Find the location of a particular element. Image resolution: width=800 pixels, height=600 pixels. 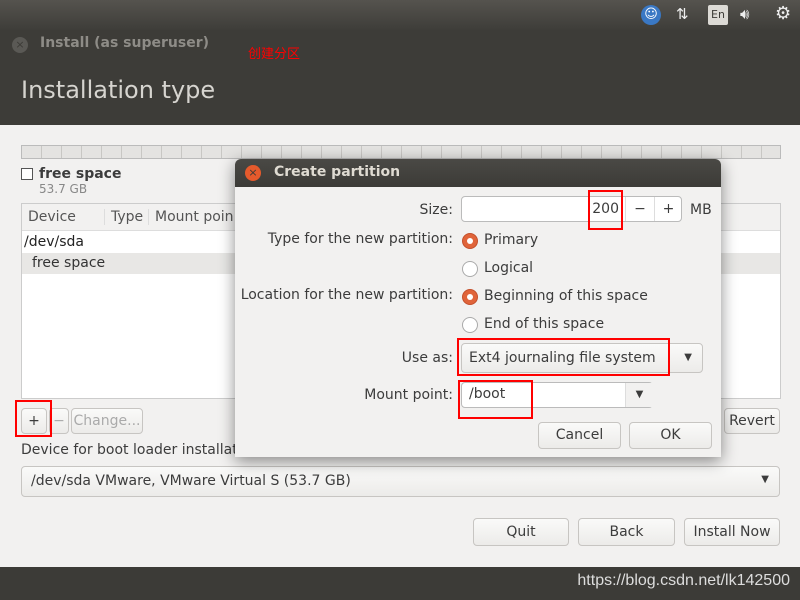

partition-bar is located at coordinates (401, 152).